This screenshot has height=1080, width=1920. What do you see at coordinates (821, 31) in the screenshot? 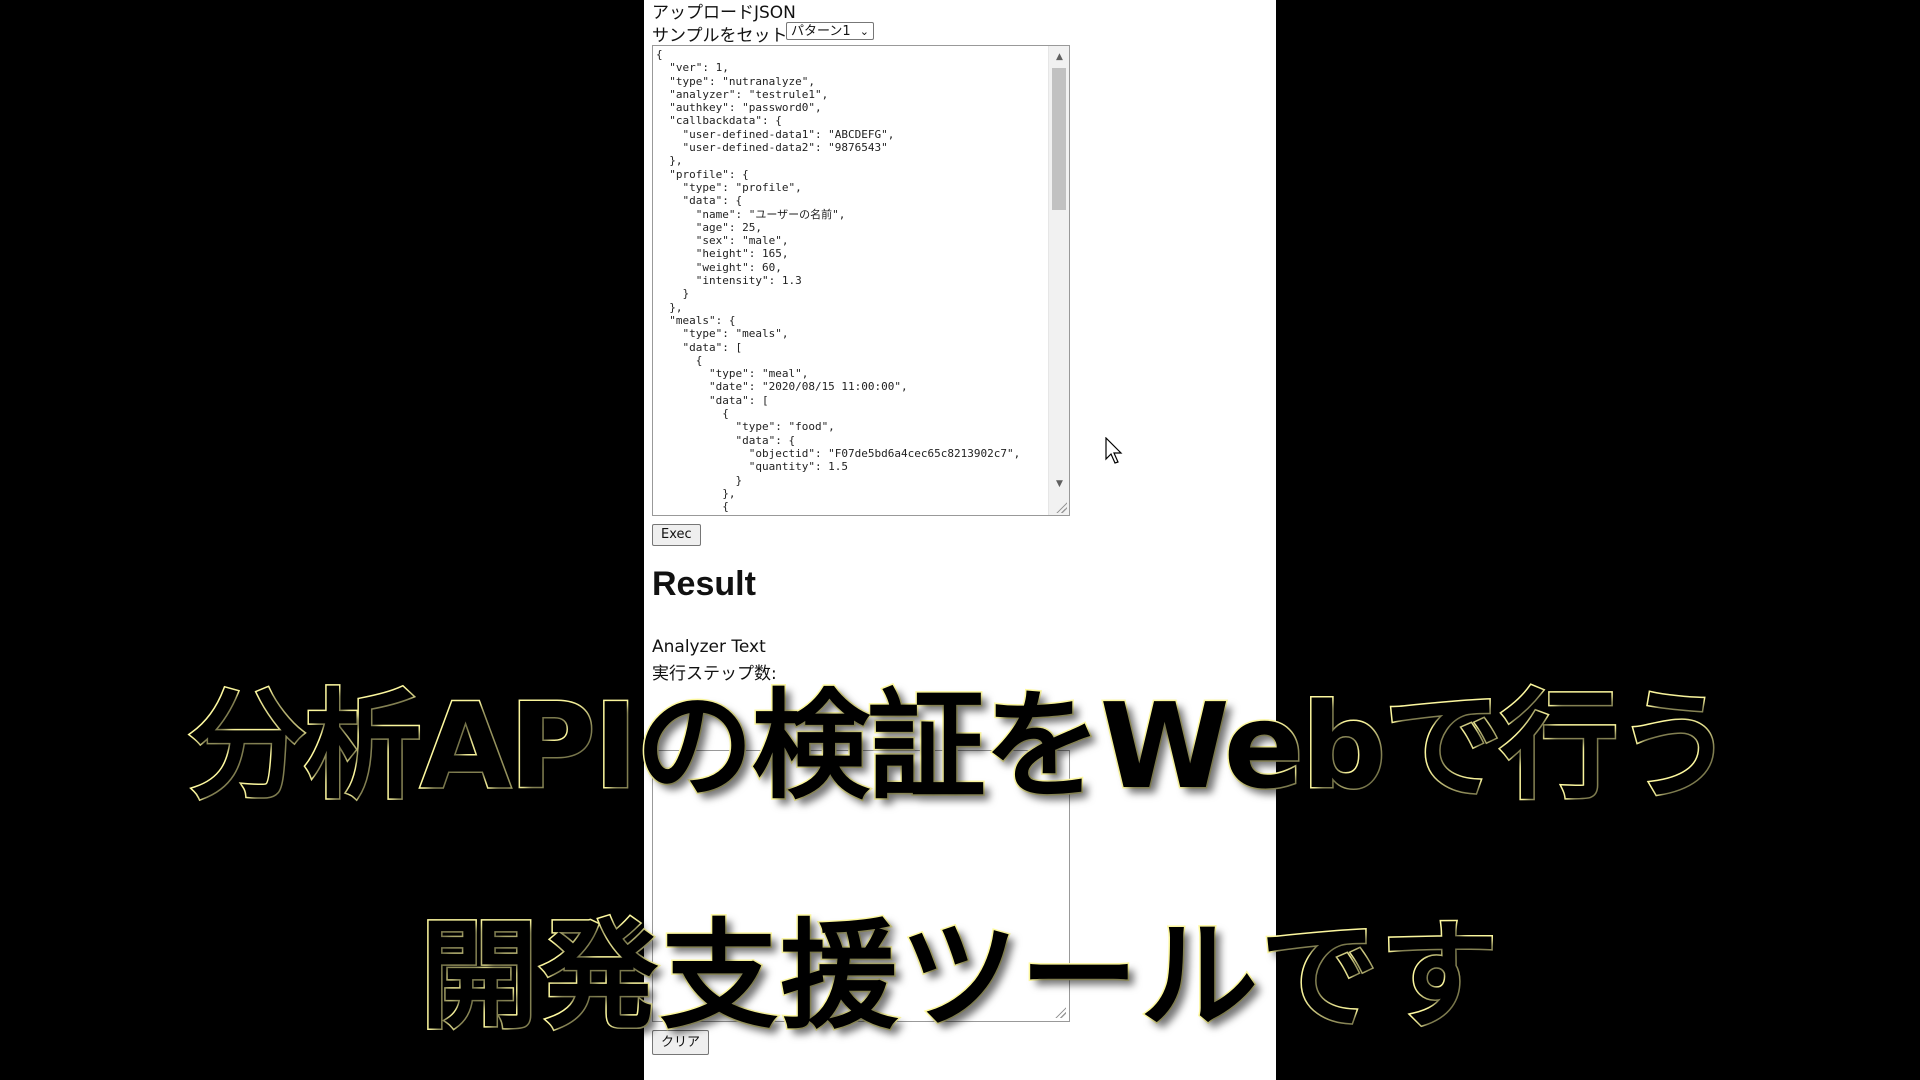
I see `sample-select-value: パターン1` at bounding box center [821, 31].